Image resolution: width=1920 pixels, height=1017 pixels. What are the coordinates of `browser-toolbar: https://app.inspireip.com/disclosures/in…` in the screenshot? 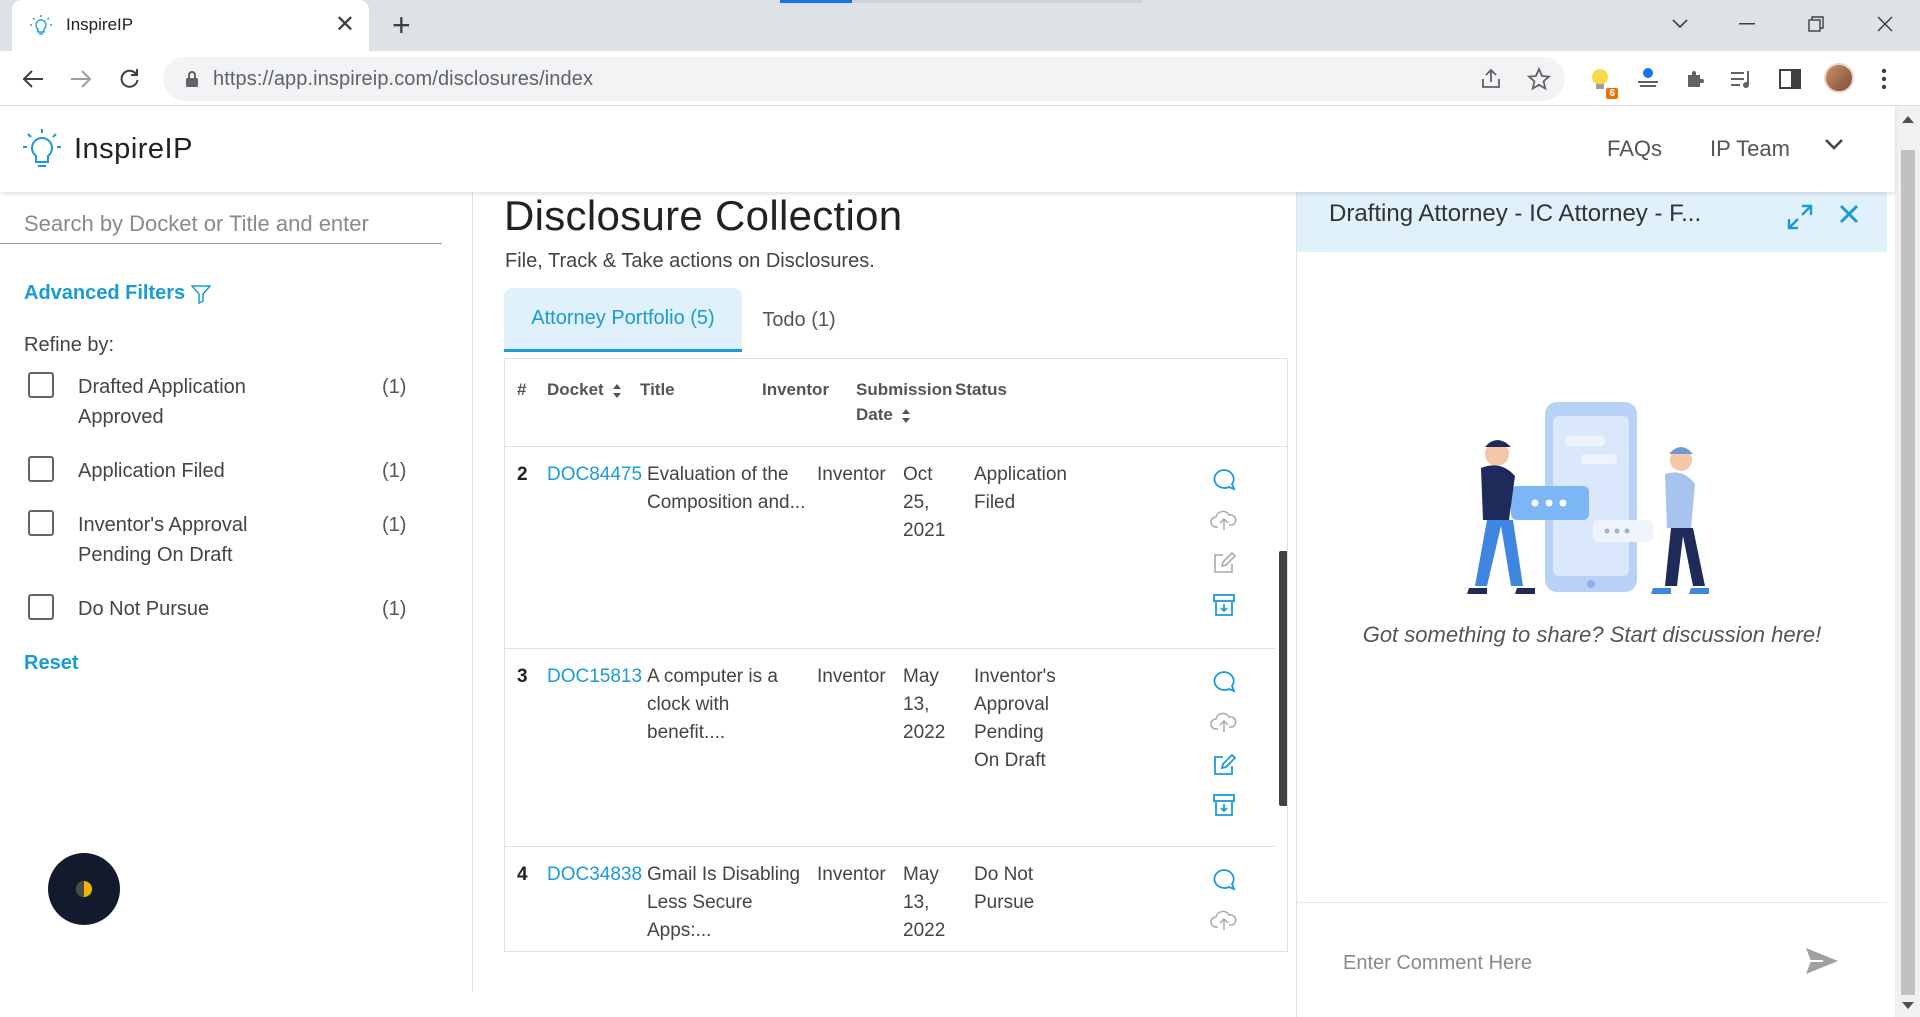 It's located at (960, 78).